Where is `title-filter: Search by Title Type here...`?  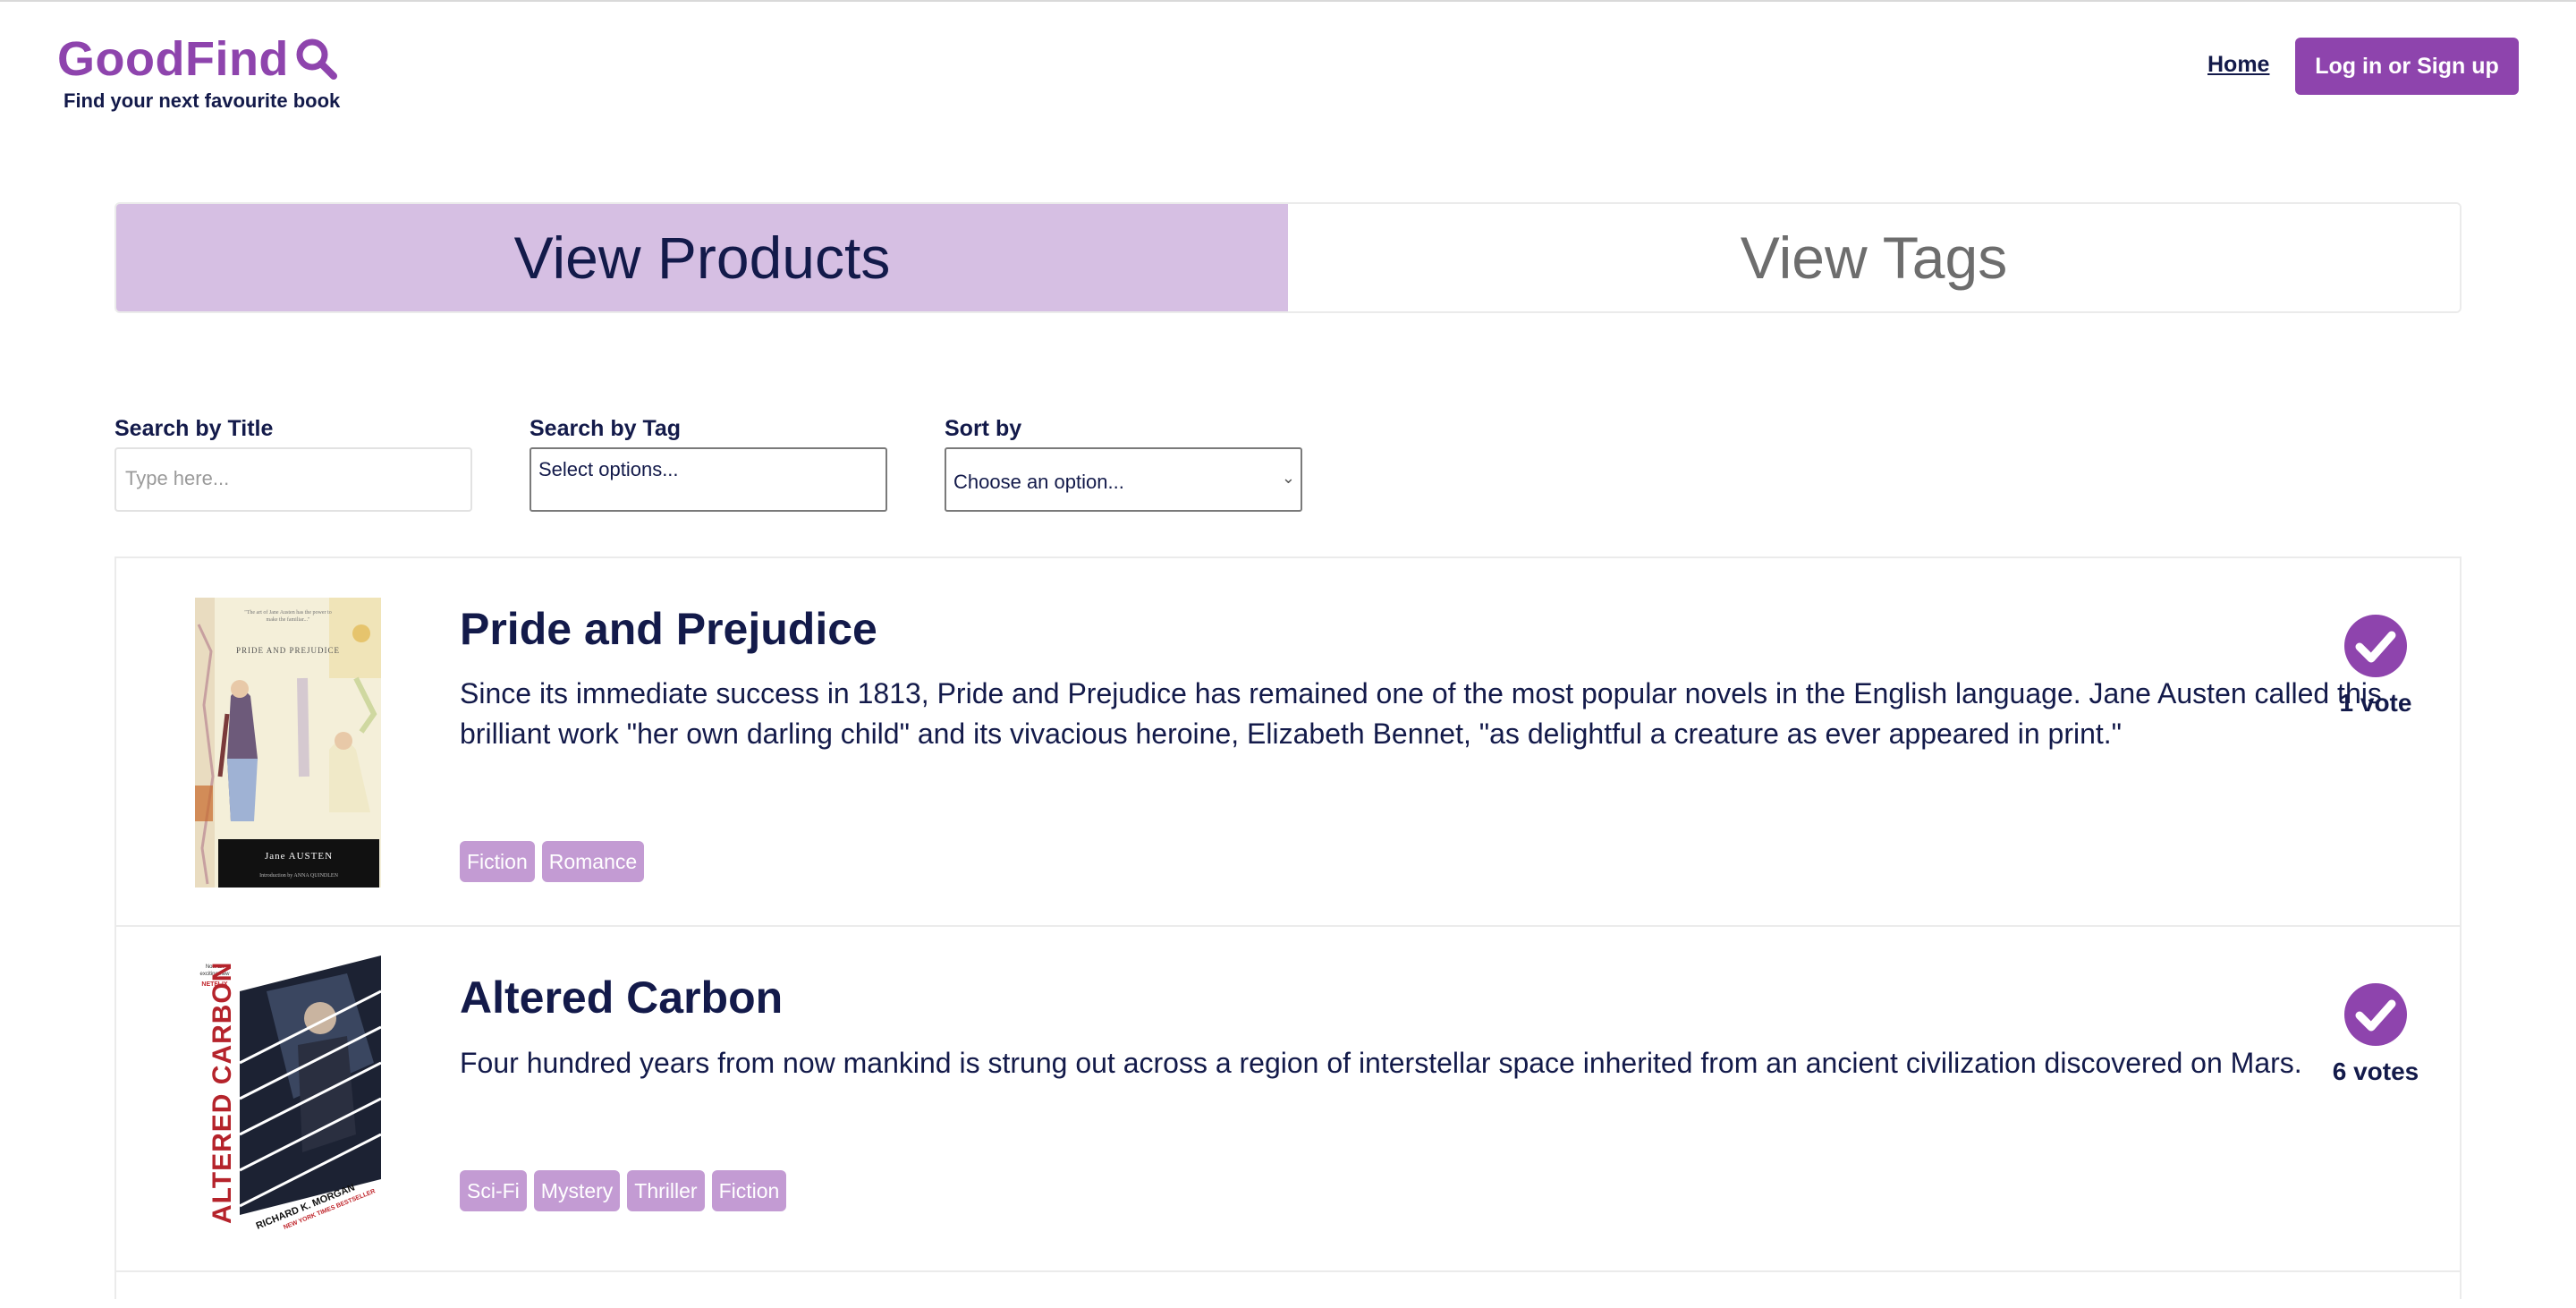
title-filter: Search by Title Type here... is located at coordinates (293, 462).